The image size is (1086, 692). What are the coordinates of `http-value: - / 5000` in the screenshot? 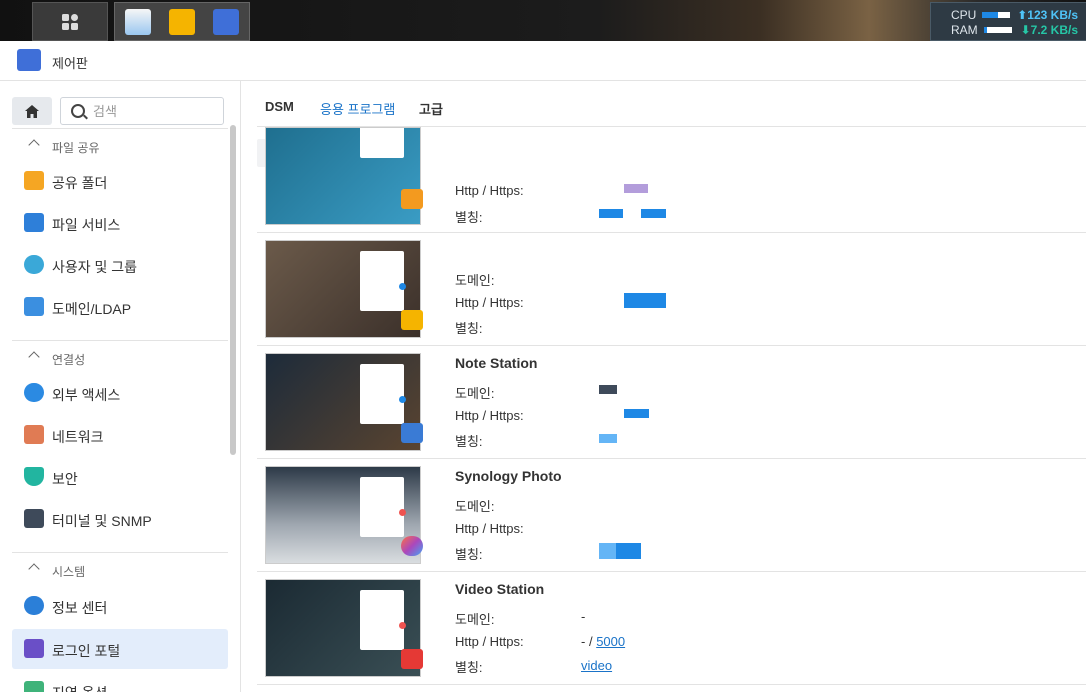 It's located at (603, 641).